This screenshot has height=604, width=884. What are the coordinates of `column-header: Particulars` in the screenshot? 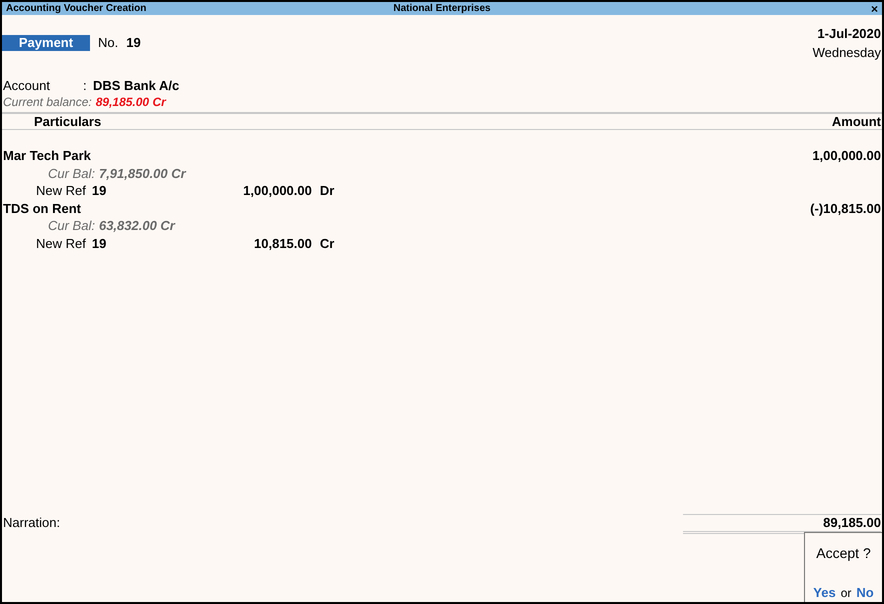 It's located at (68, 121).